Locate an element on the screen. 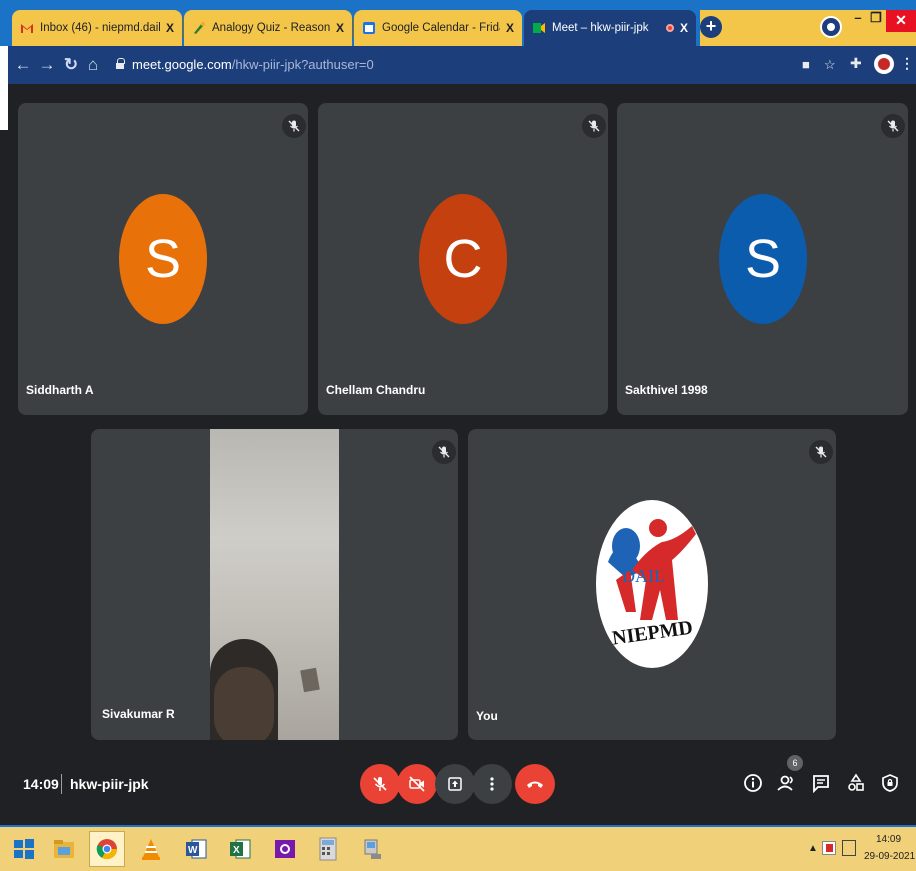 The height and width of the screenshot is (871, 916). tab-meet: Meet – hkw-piir-jpk X is located at coordinates (610, 28).